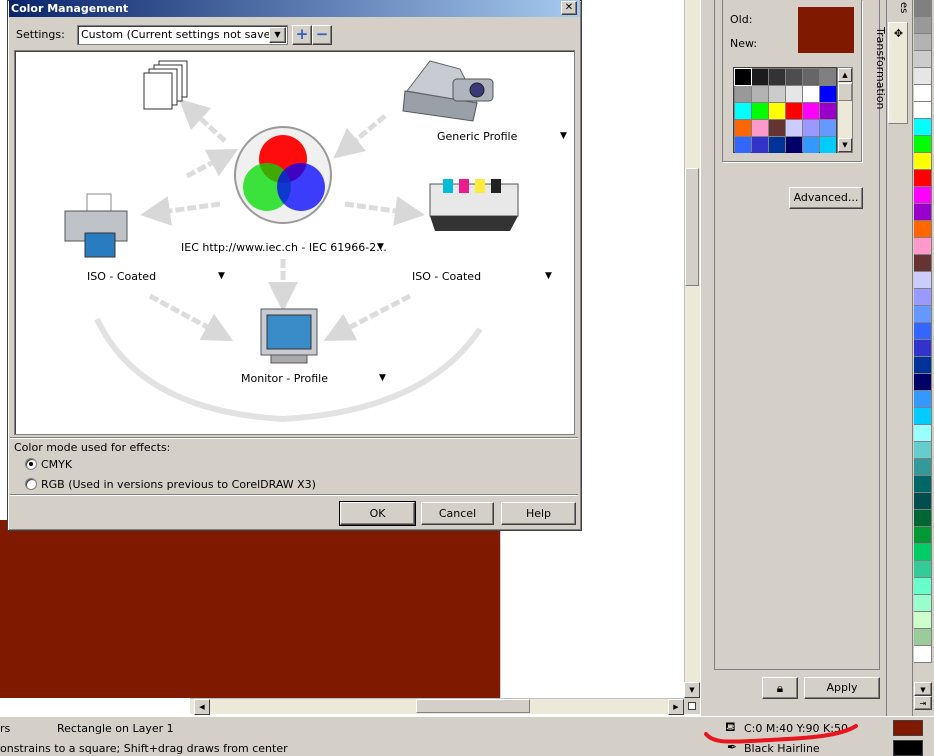 Image resolution: width=934 pixels, height=756 pixels. Describe the element at coordinates (202, 707) in the screenshot. I see `scroll-left-button: ◀` at that location.